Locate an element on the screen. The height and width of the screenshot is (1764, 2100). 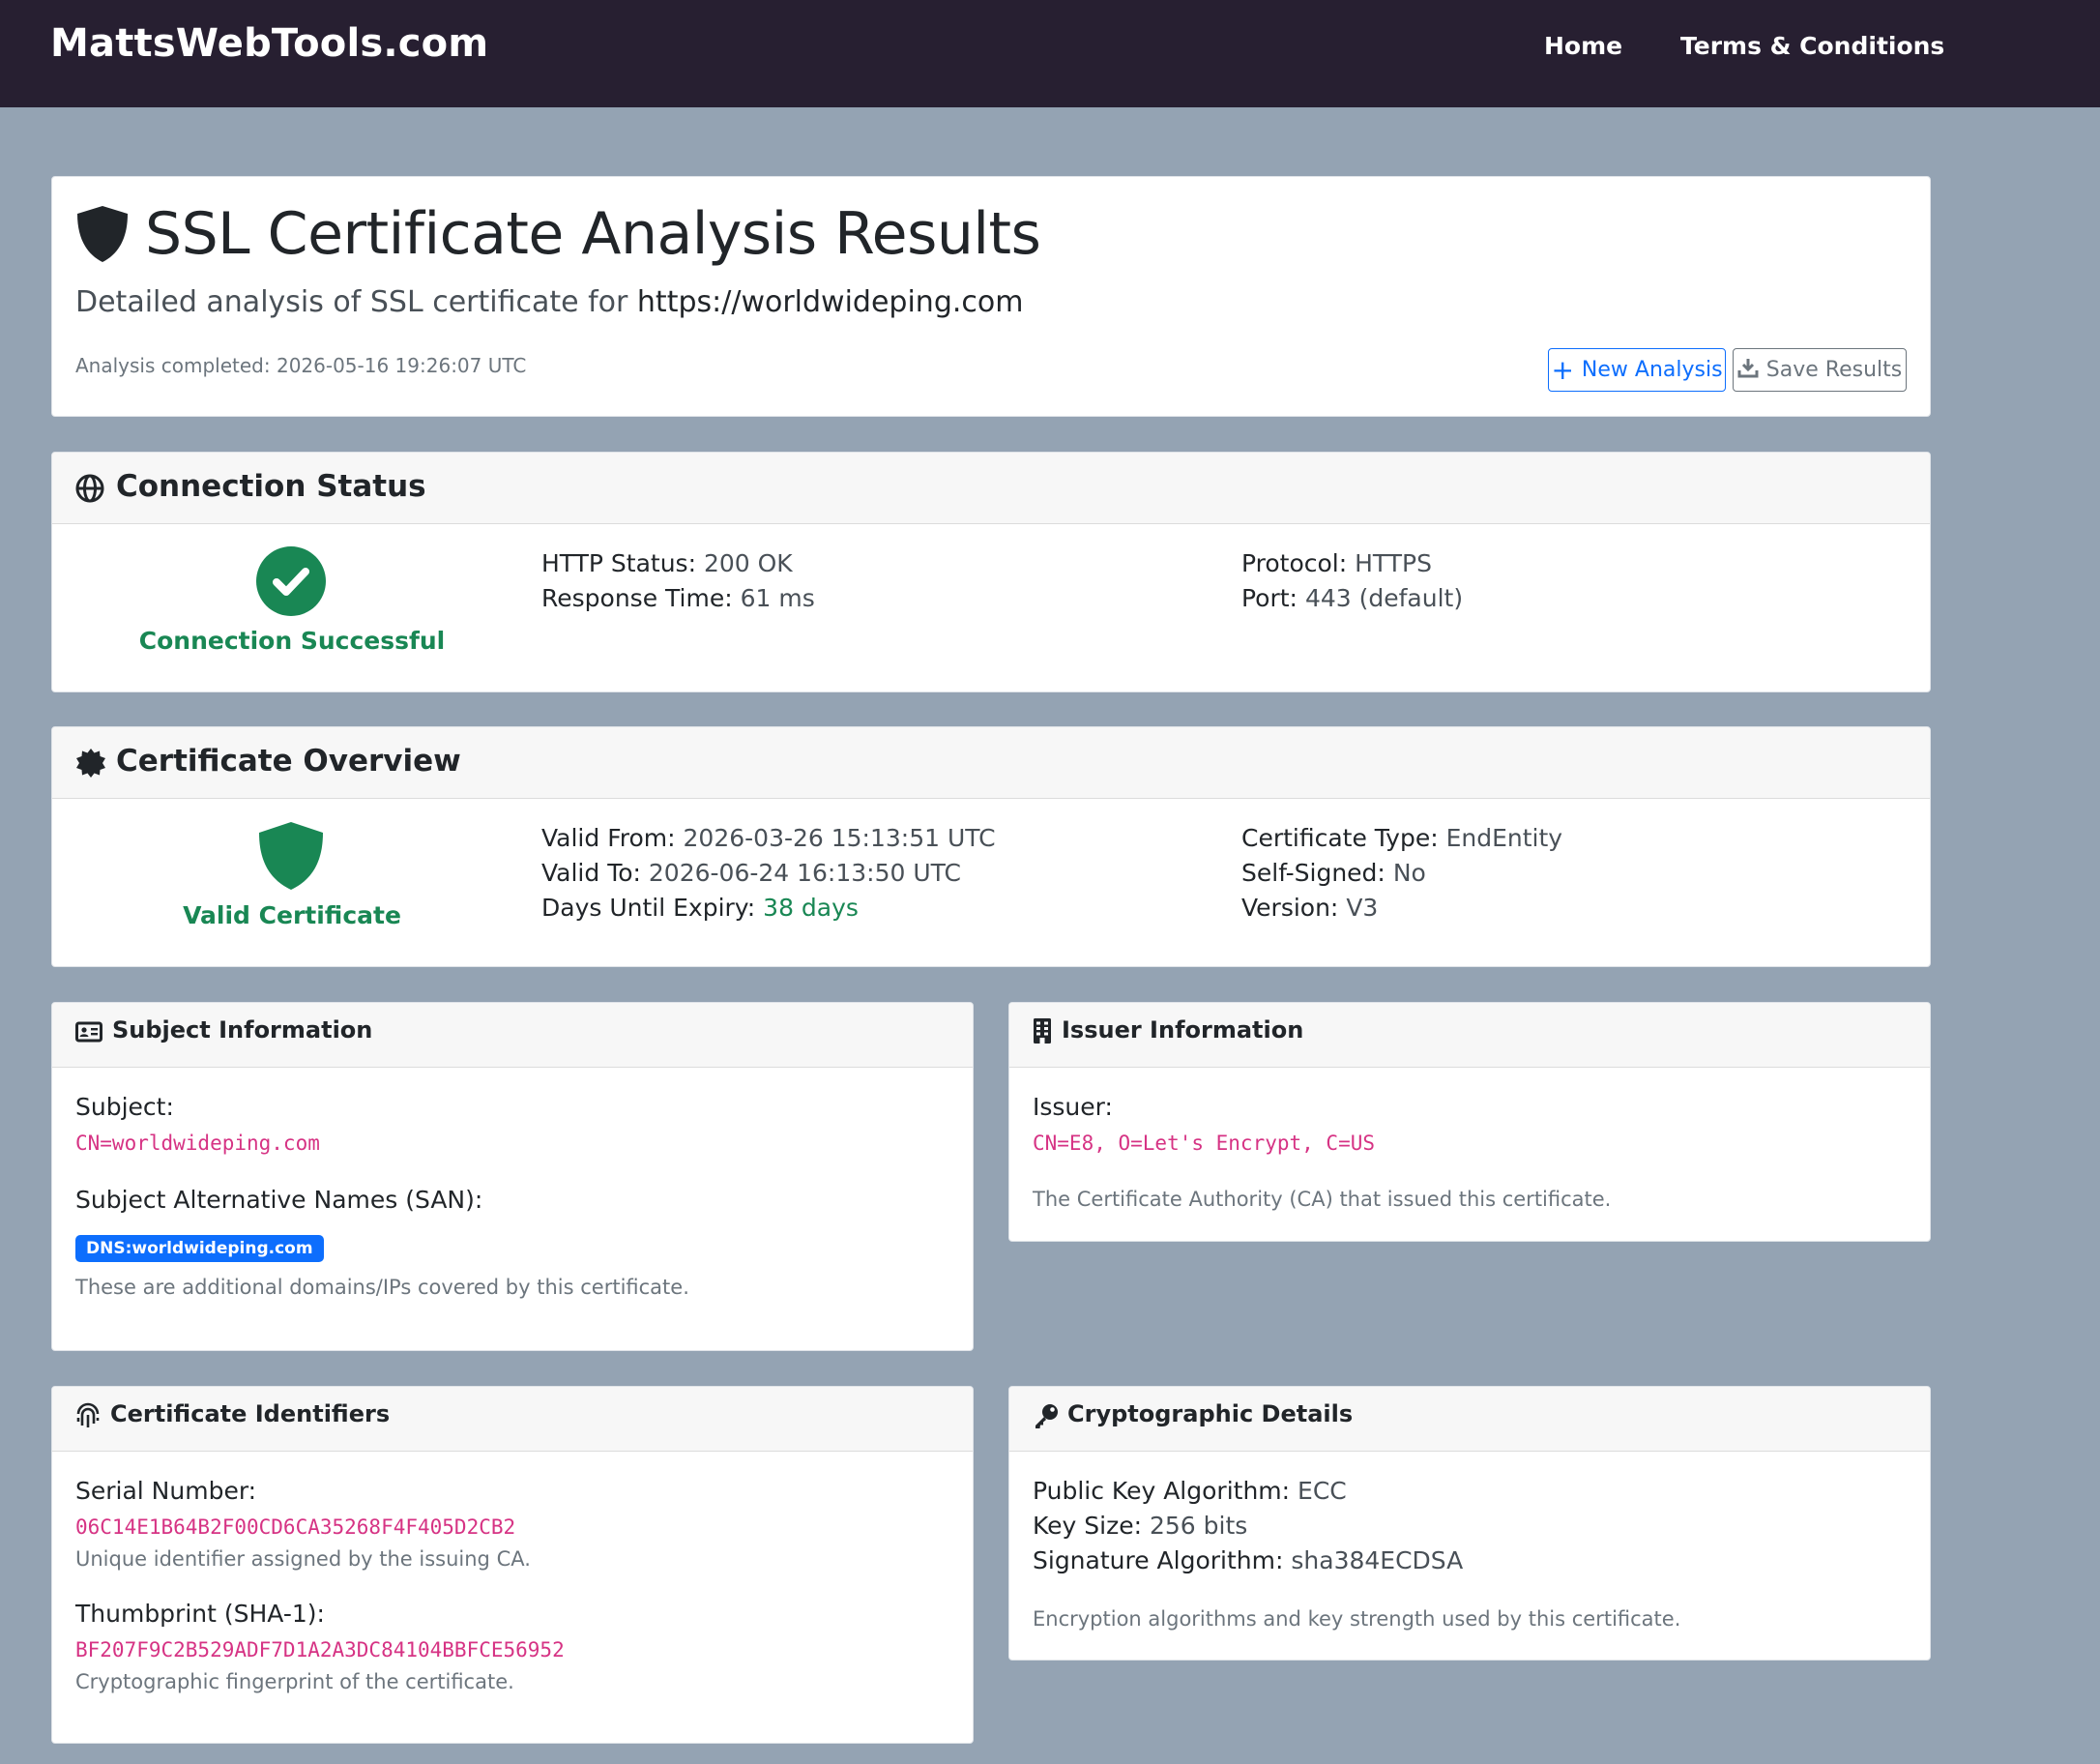
subject-value: CN=worldwideping.com is located at coordinates (197, 1143).